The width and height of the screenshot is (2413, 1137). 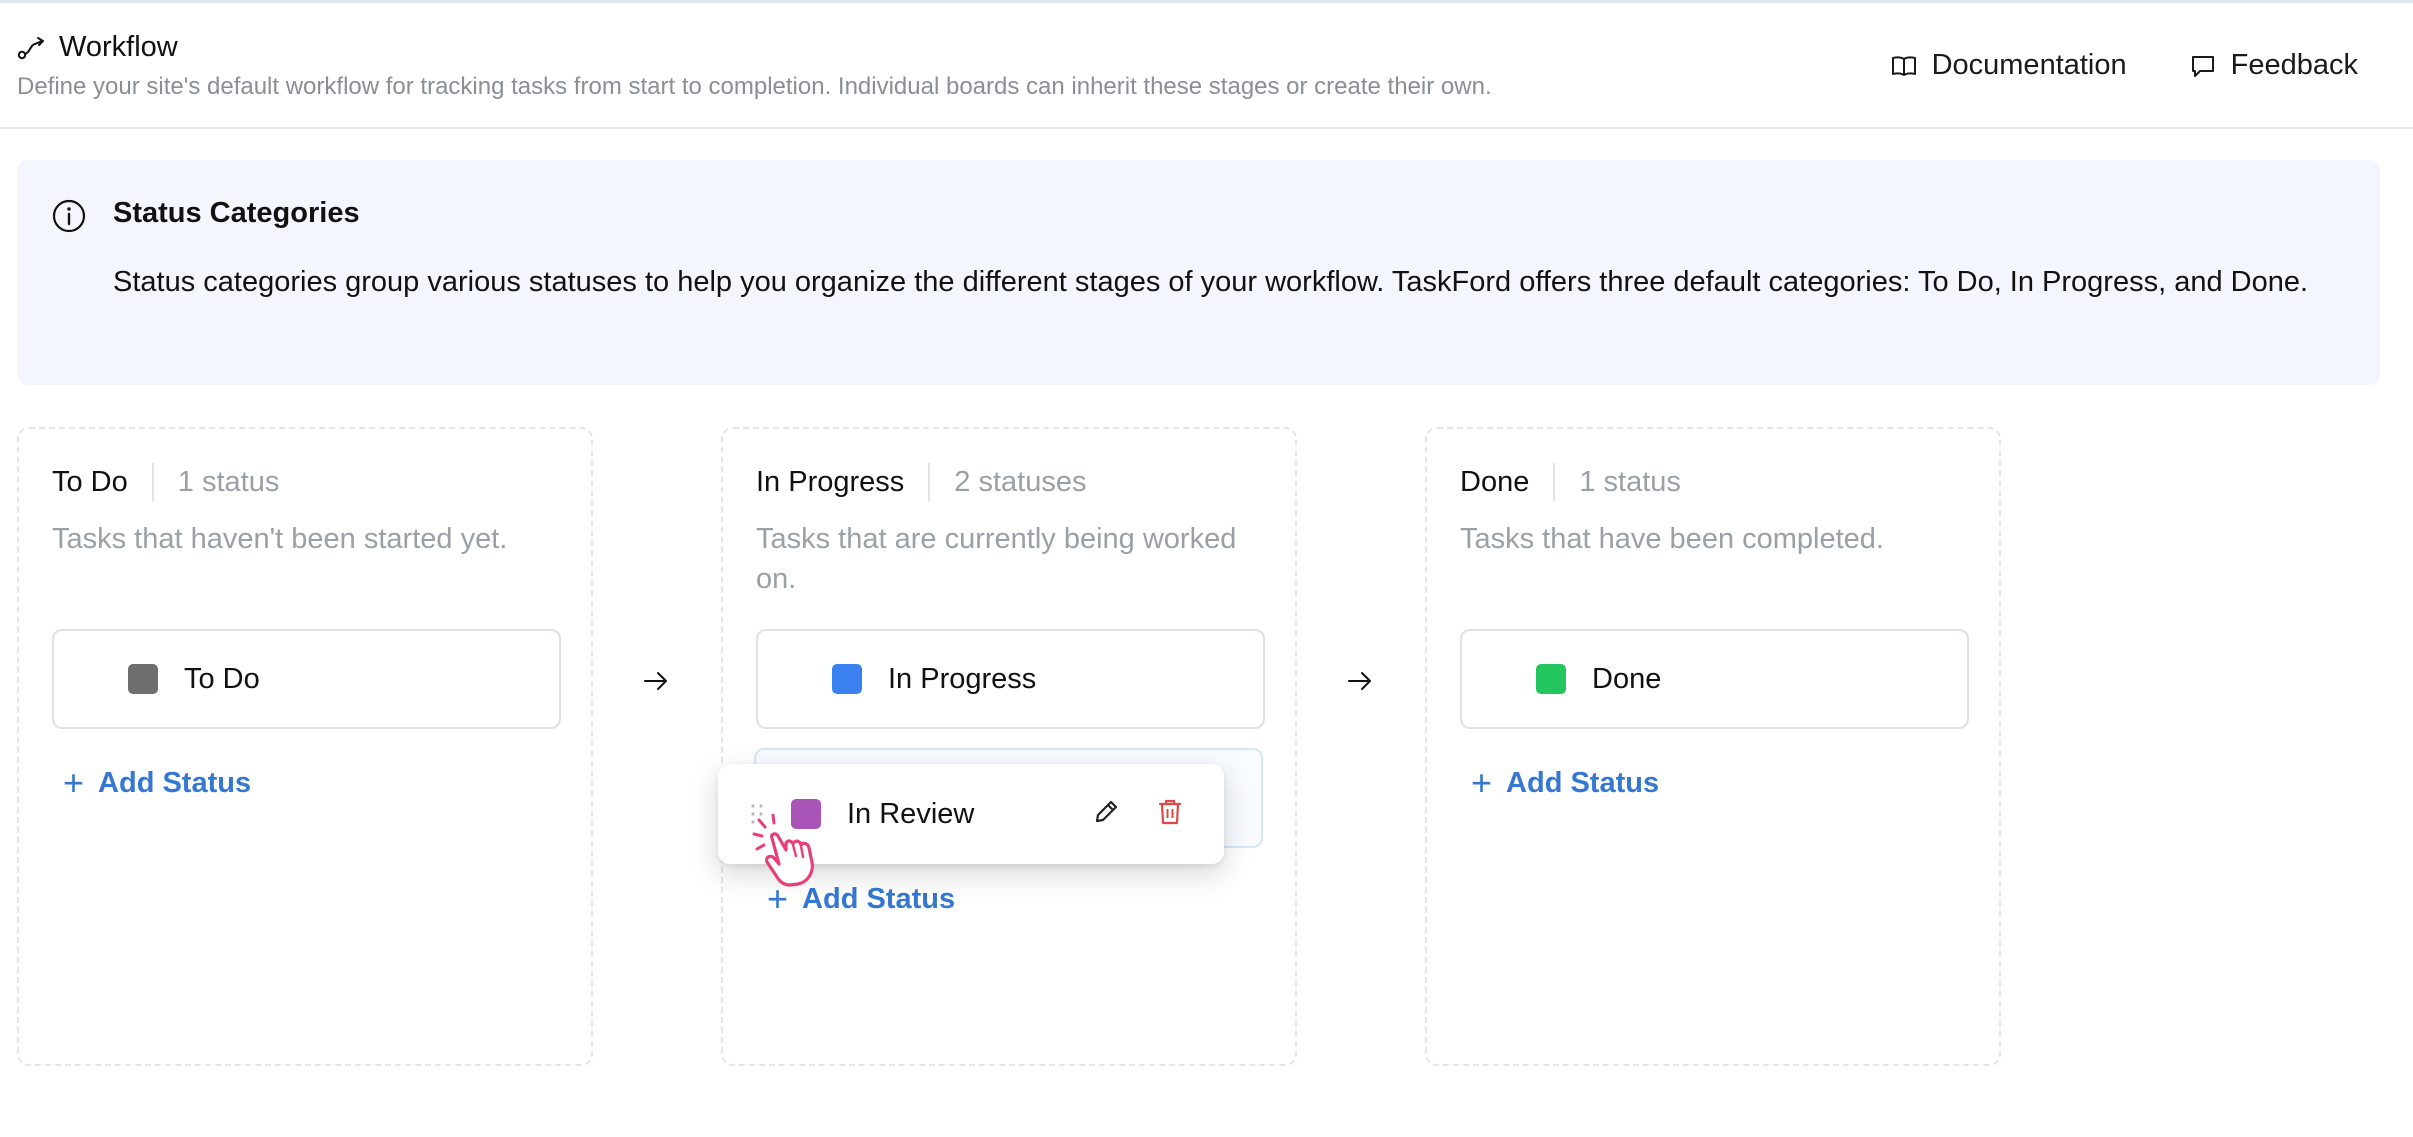 What do you see at coordinates (962, 678) in the screenshot?
I see `status-label: In Progress` at bounding box center [962, 678].